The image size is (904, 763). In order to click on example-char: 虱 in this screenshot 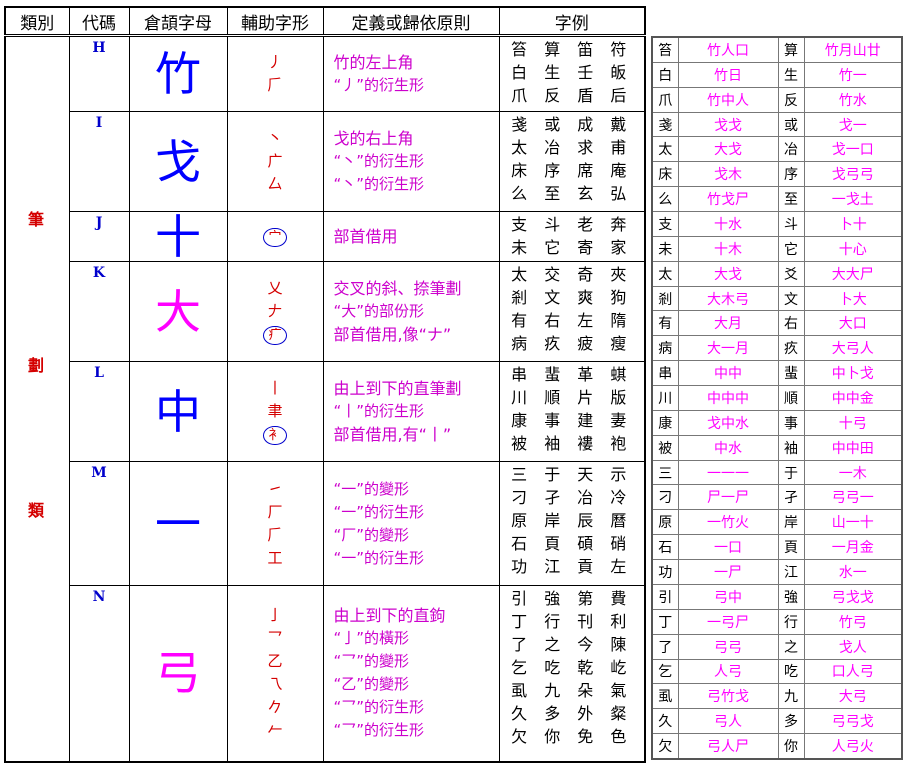, I will do `click(665, 696)`.